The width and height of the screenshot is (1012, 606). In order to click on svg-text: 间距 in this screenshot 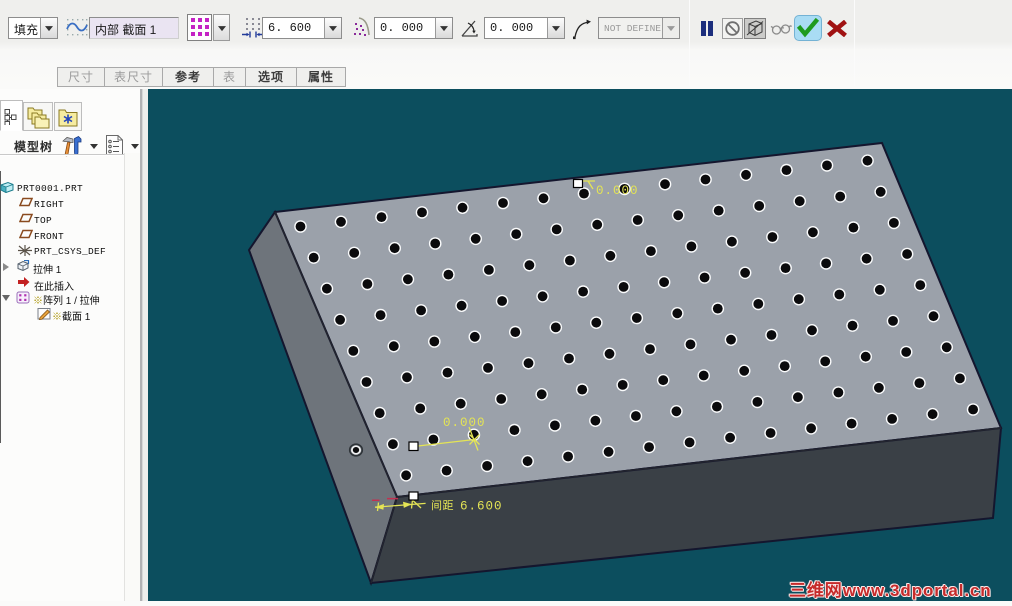, I will do `click(442, 505)`.